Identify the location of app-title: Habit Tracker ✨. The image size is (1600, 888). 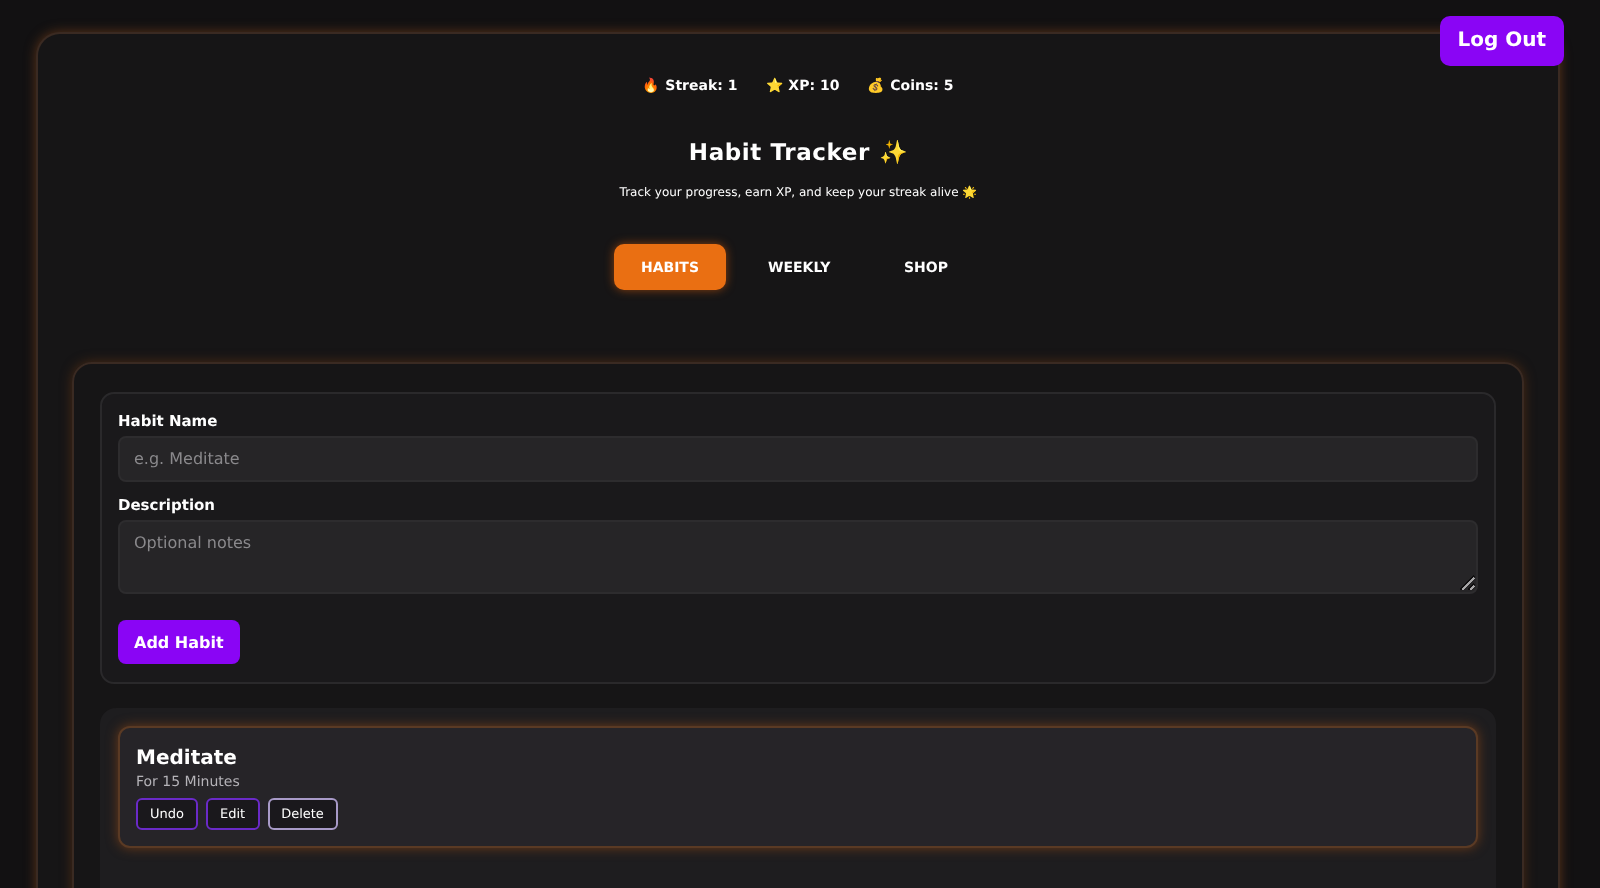
(798, 152).